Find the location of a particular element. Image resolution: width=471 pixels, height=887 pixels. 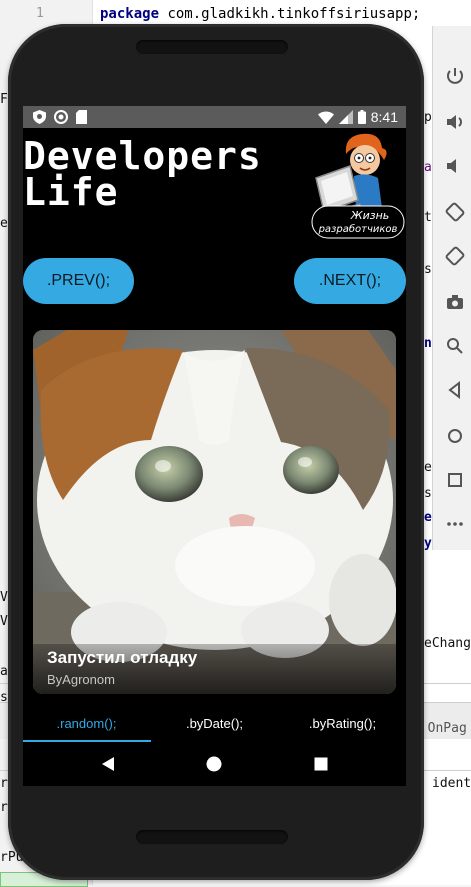

android-nav-bar is located at coordinates (214, 764).